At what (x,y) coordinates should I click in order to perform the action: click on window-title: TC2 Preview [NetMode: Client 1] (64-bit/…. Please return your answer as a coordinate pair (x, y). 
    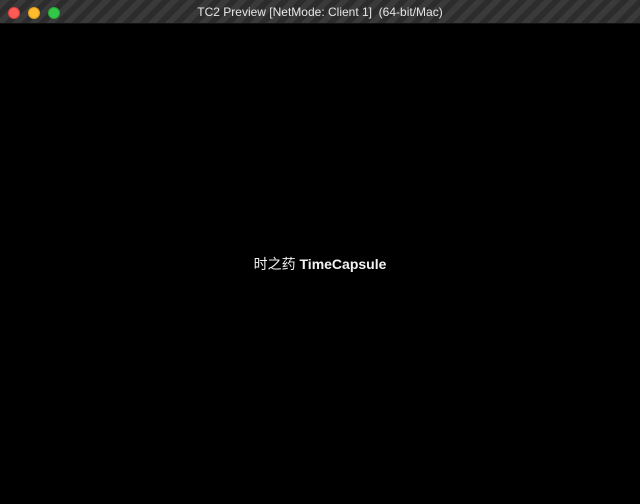
    Looking at the image, I should click on (320, 12).